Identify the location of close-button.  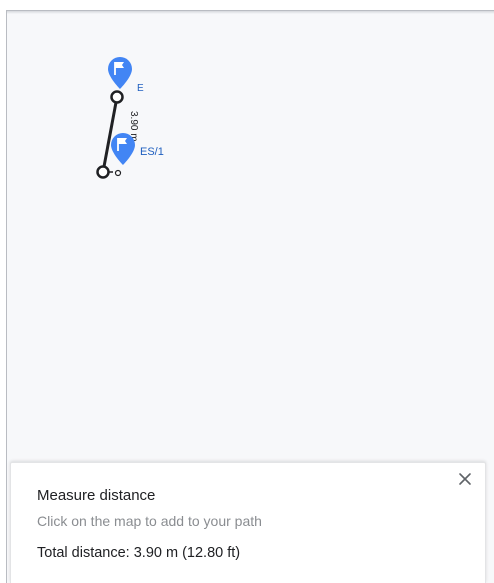
(465, 479).